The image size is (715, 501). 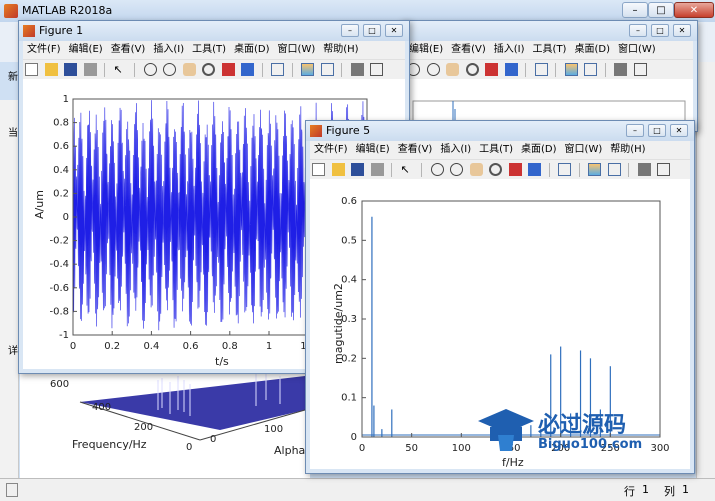 I want to click on figure1-ytick-label: 0.2, so click(x=61, y=193).